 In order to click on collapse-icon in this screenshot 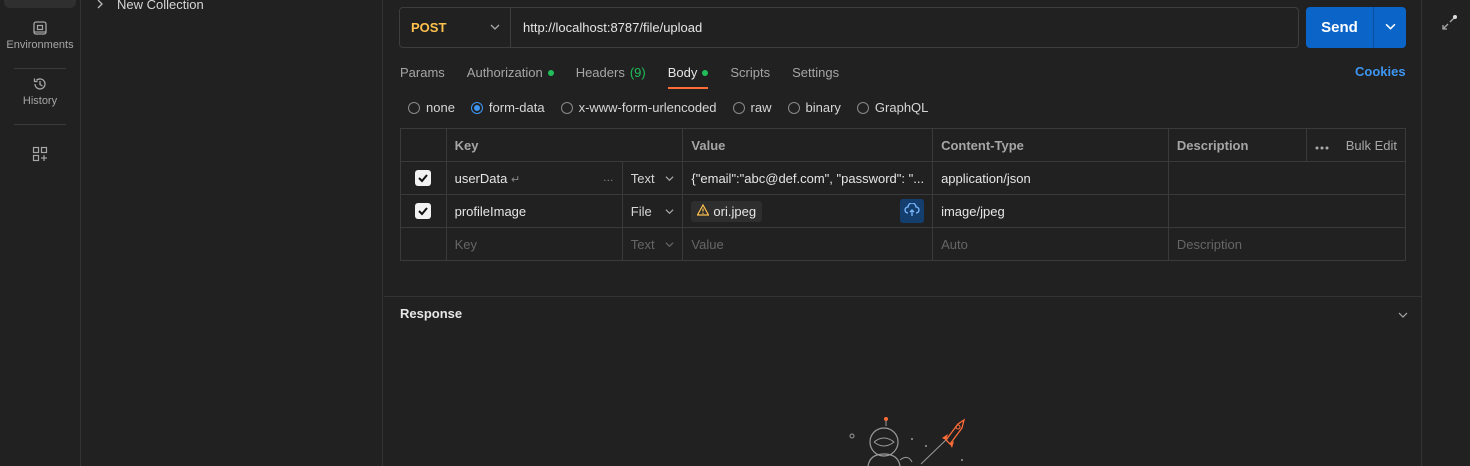, I will do `click(1449, 24)`.